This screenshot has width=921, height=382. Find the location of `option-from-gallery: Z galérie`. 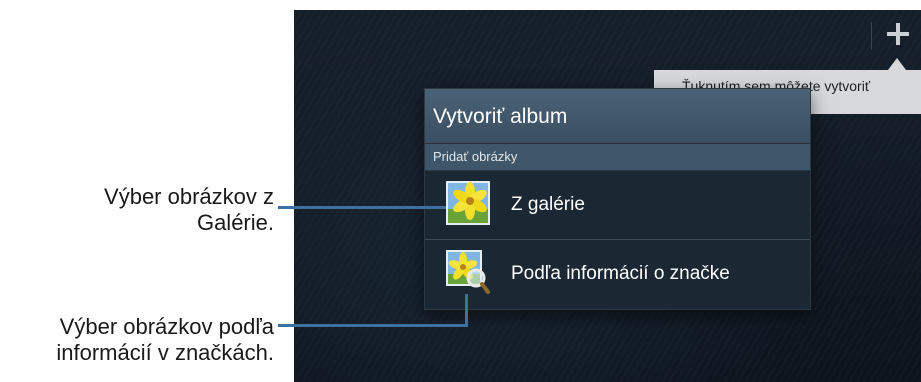

option-from-gallery: Z galérie is located at coordinates (617, 205).